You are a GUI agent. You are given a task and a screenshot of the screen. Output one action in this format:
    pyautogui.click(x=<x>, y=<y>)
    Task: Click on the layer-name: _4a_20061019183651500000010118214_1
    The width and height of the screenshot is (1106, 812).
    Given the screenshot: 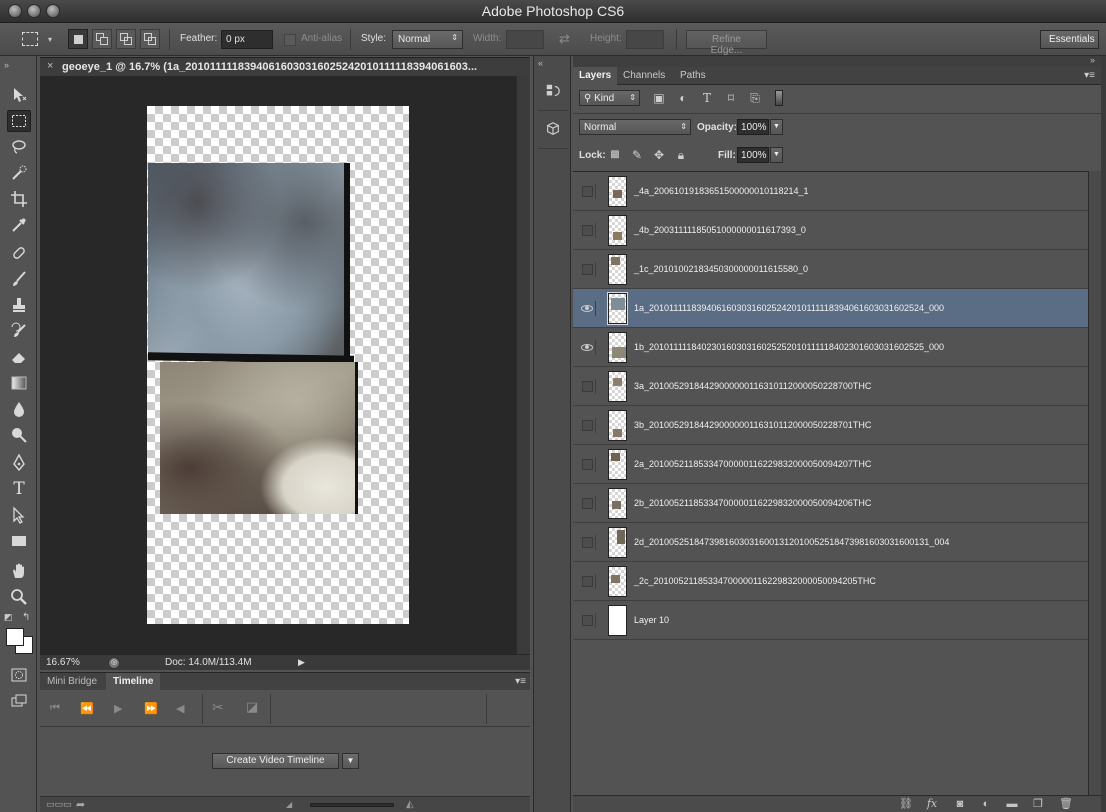 What is the action you would take?
    pyautogui.click(x=721, y=191)
    